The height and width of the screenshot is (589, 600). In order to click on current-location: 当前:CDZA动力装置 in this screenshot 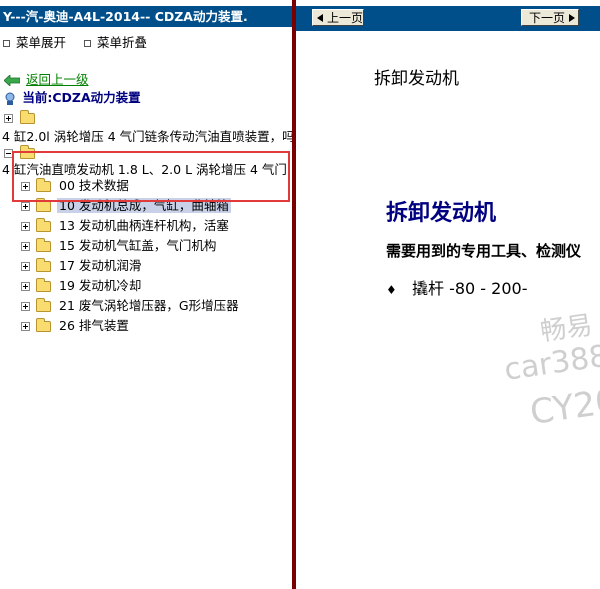, I will do `click(72, 96)`.